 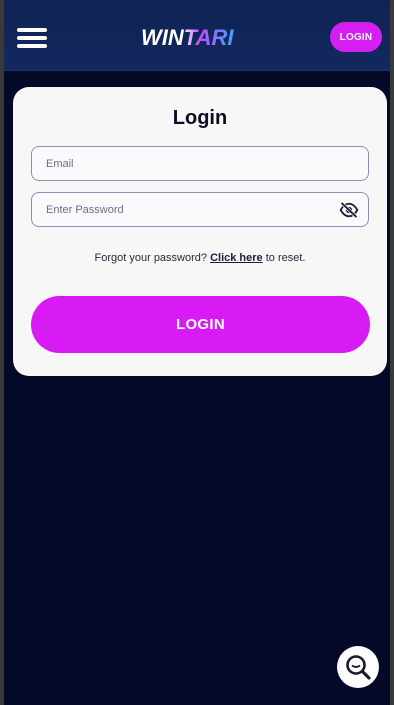 I want to click on email-input, so click(x=200, y=163).